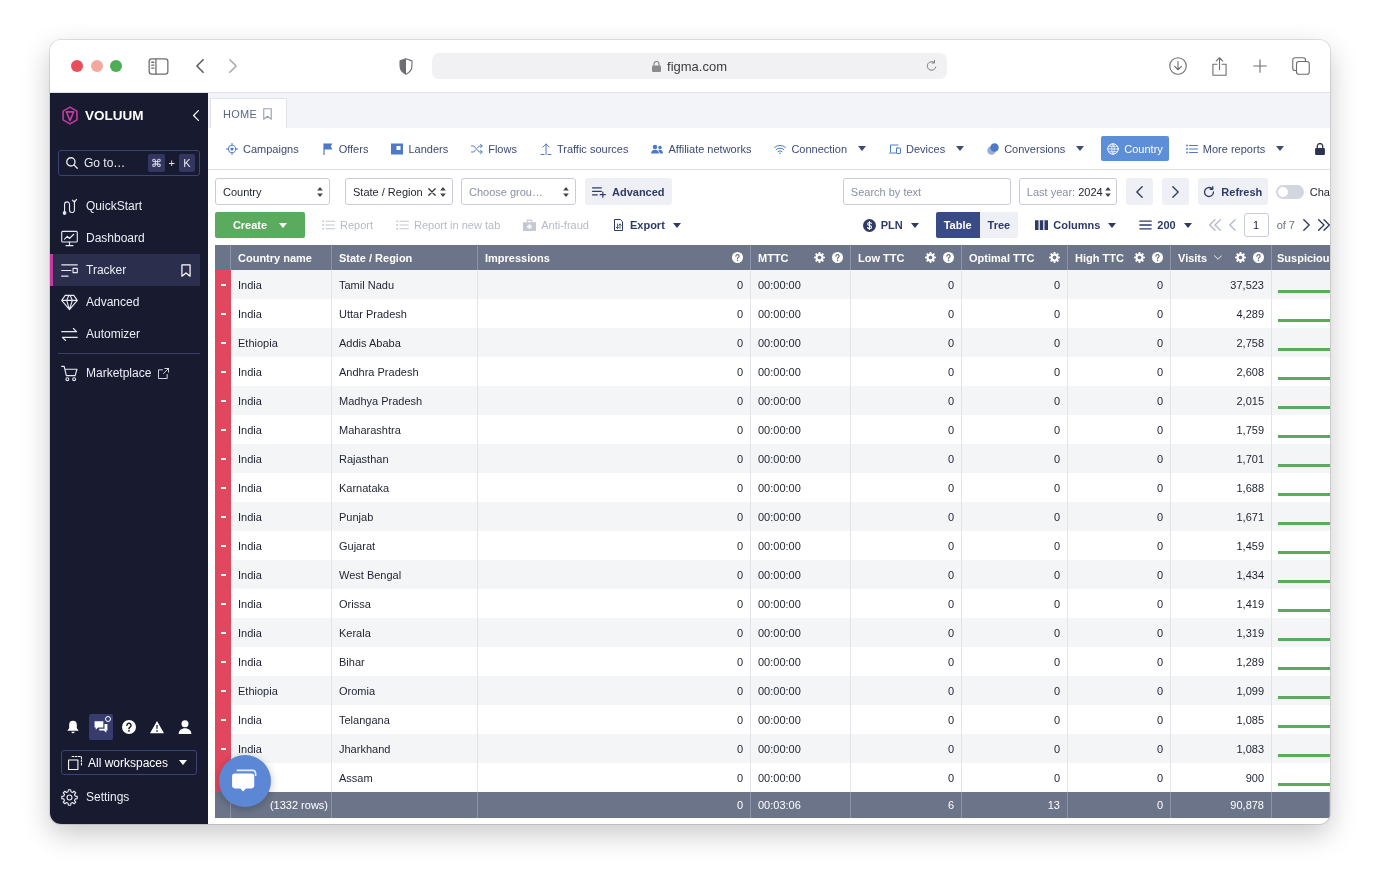 The width and height of the screenshot is (1380, 884). Describe the element at coordinates (494, 148) in the screenshot. I see `report-tab: Flows` at that location.